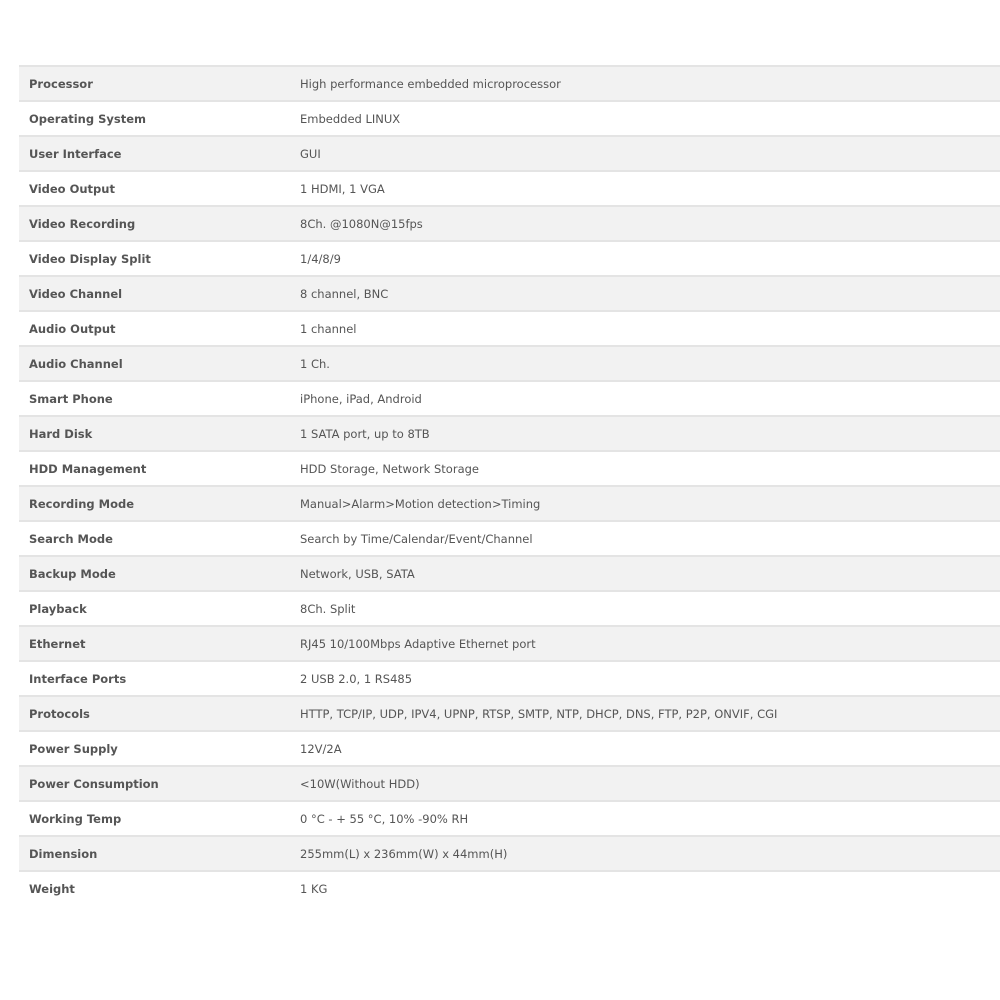 This screenshot has height=1000, width=1000. I want to click on spec-row: Video Output 1 HDMI, 1 VGA, so click(509, 189).